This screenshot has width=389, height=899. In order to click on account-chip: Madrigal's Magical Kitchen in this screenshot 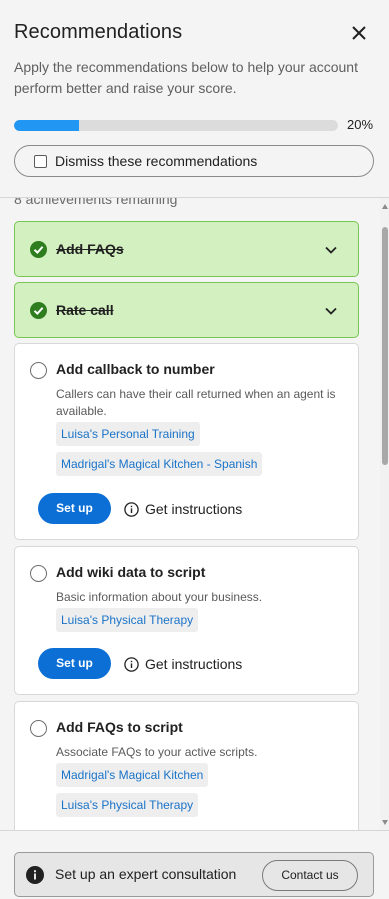, I will do `click(132, 775)`.